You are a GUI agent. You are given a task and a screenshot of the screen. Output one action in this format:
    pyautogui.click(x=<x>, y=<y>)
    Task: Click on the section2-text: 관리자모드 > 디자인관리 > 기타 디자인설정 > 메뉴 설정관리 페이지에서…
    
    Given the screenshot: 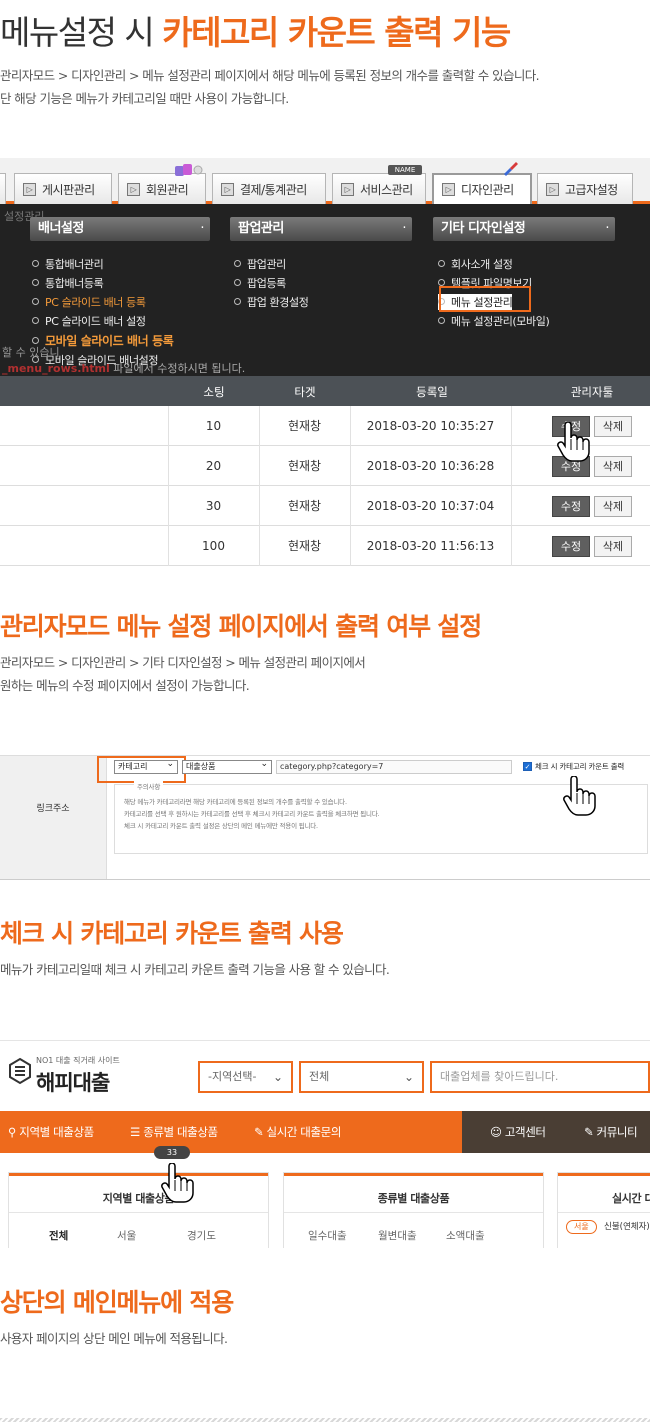 What is the action you would take?
    pyautogui.click(x=183, y=674)
    